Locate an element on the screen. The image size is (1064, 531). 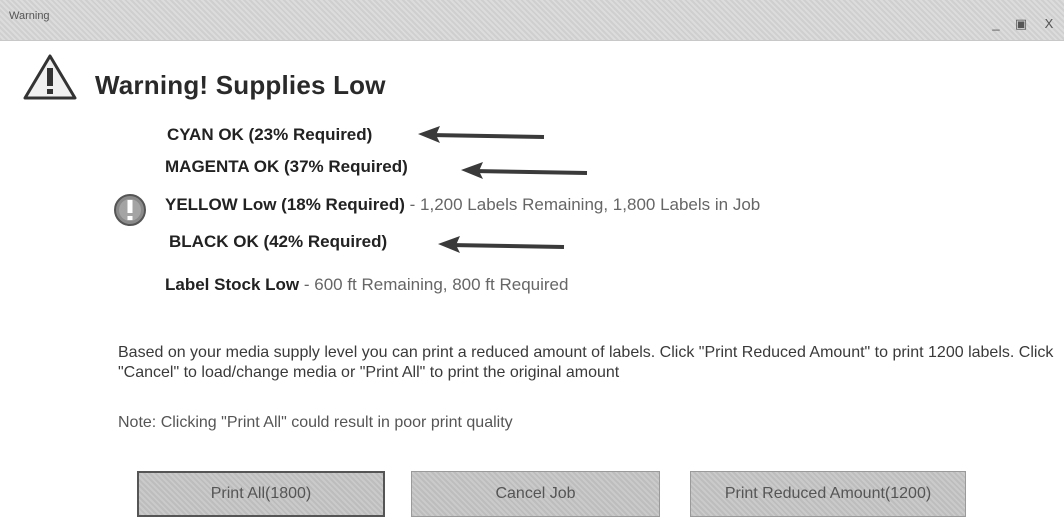
exclamation-circle-icon is located at coordinates (130, 210).